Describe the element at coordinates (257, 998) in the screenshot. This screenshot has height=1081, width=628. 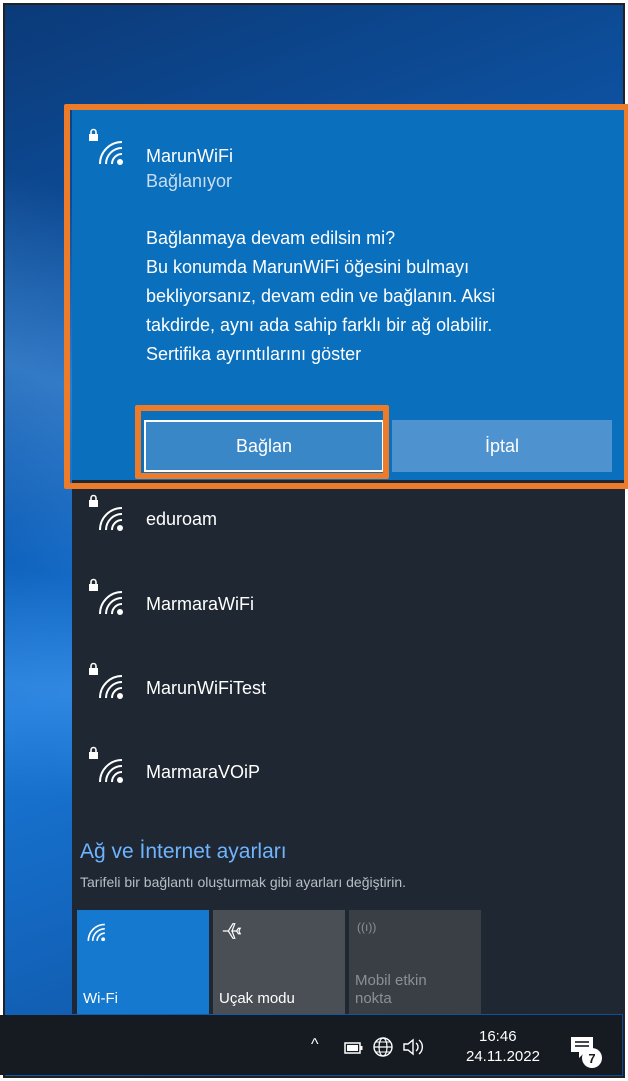
I see `tile-label: Uçak modu` at that location.